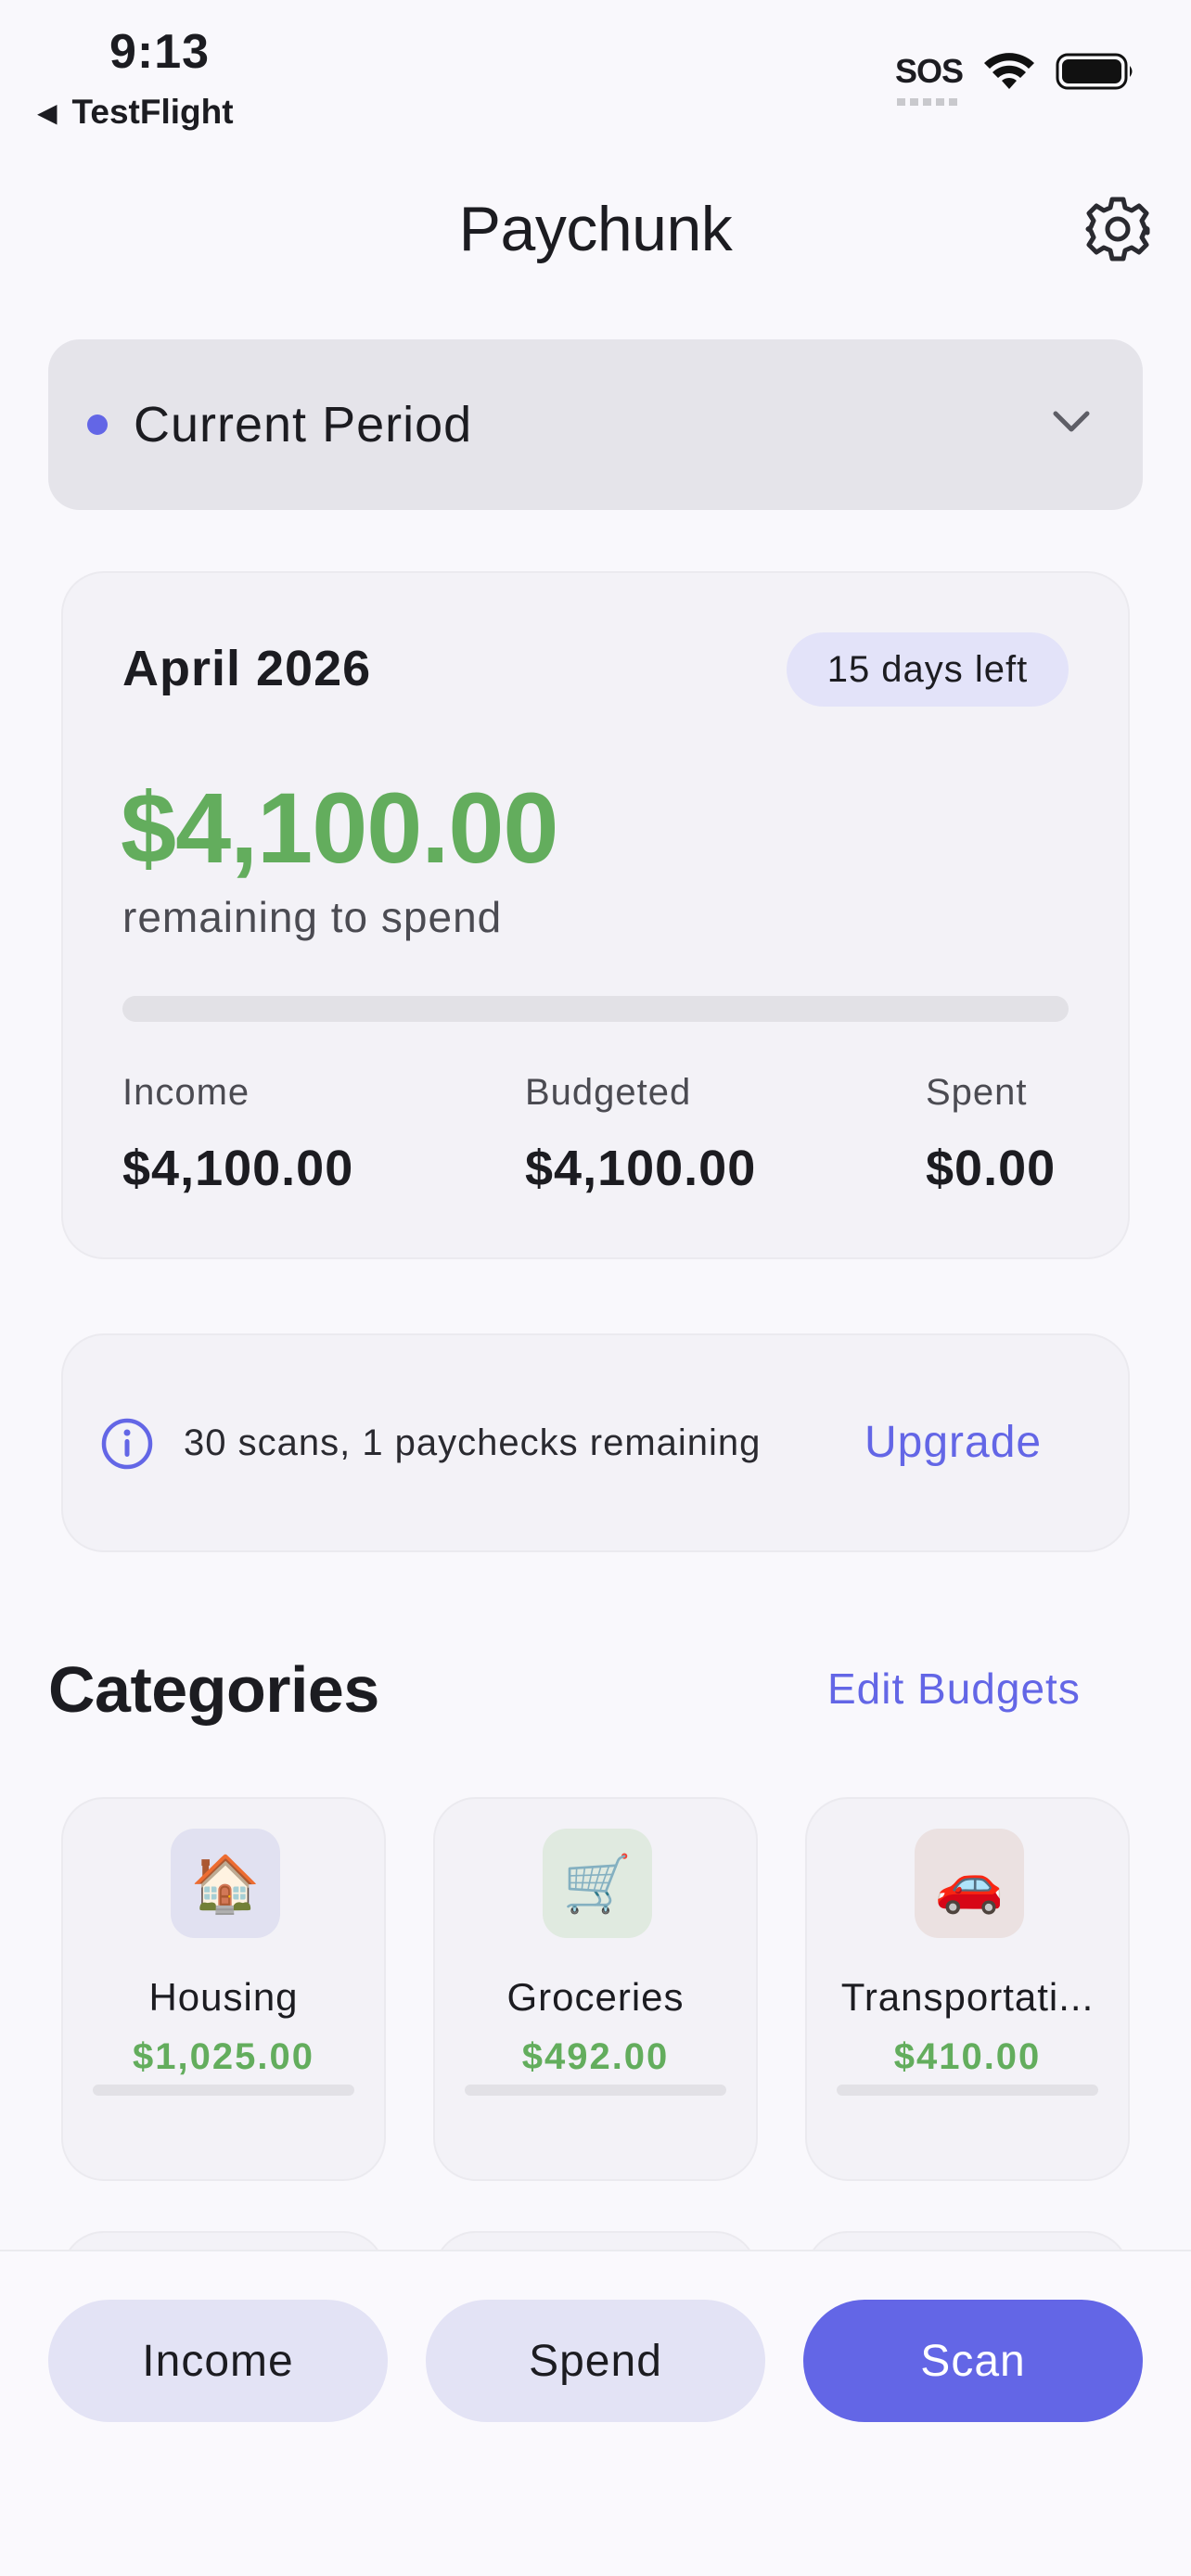 The image size is (1191, 2576). What do you see at coordinates (953, 1443) in the screenshot?
I see `upgrade-link: Upgrade` at bounding box center [953, 1443].